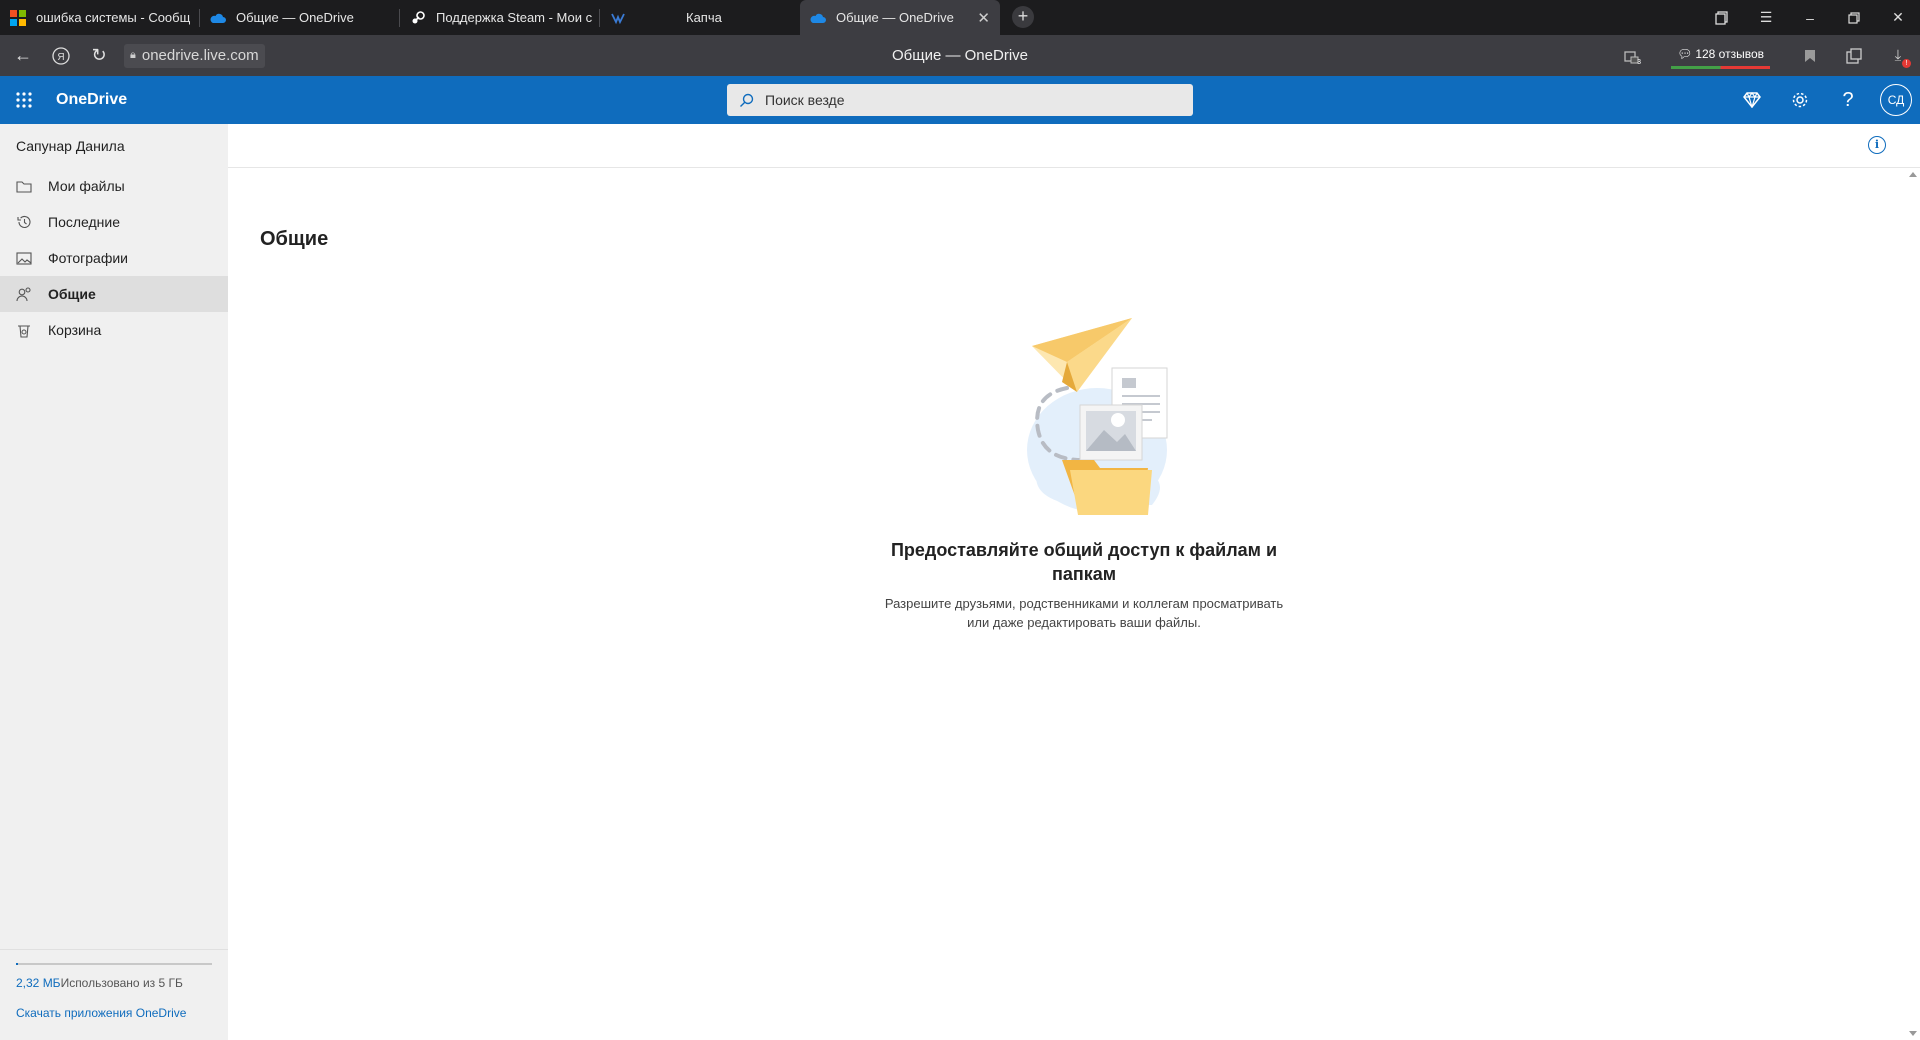 This screenshot has height=1040, width=1920. Describe the element at coordinates (1766, 17) in the screenshot. I see `menu-icon: ☰` at that location.